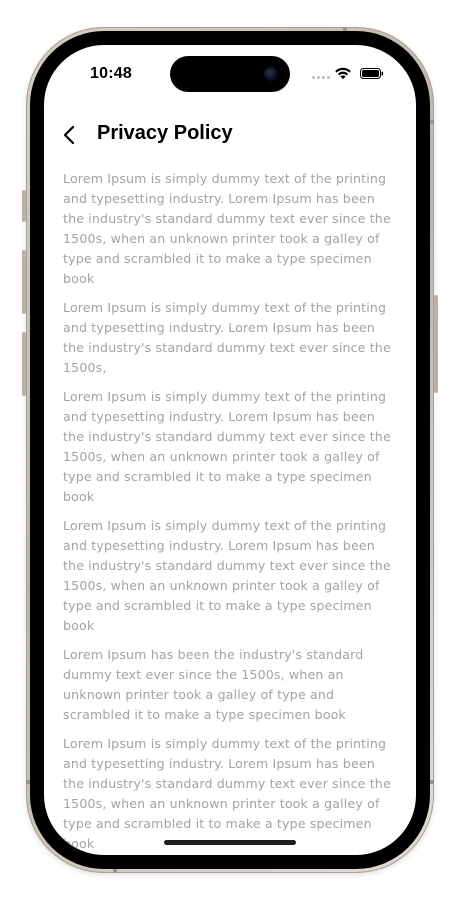 The image size is (460, 900). Describe the element at coordinates (24, 364) in the screenshot. I see `volume-down-button` at that location.